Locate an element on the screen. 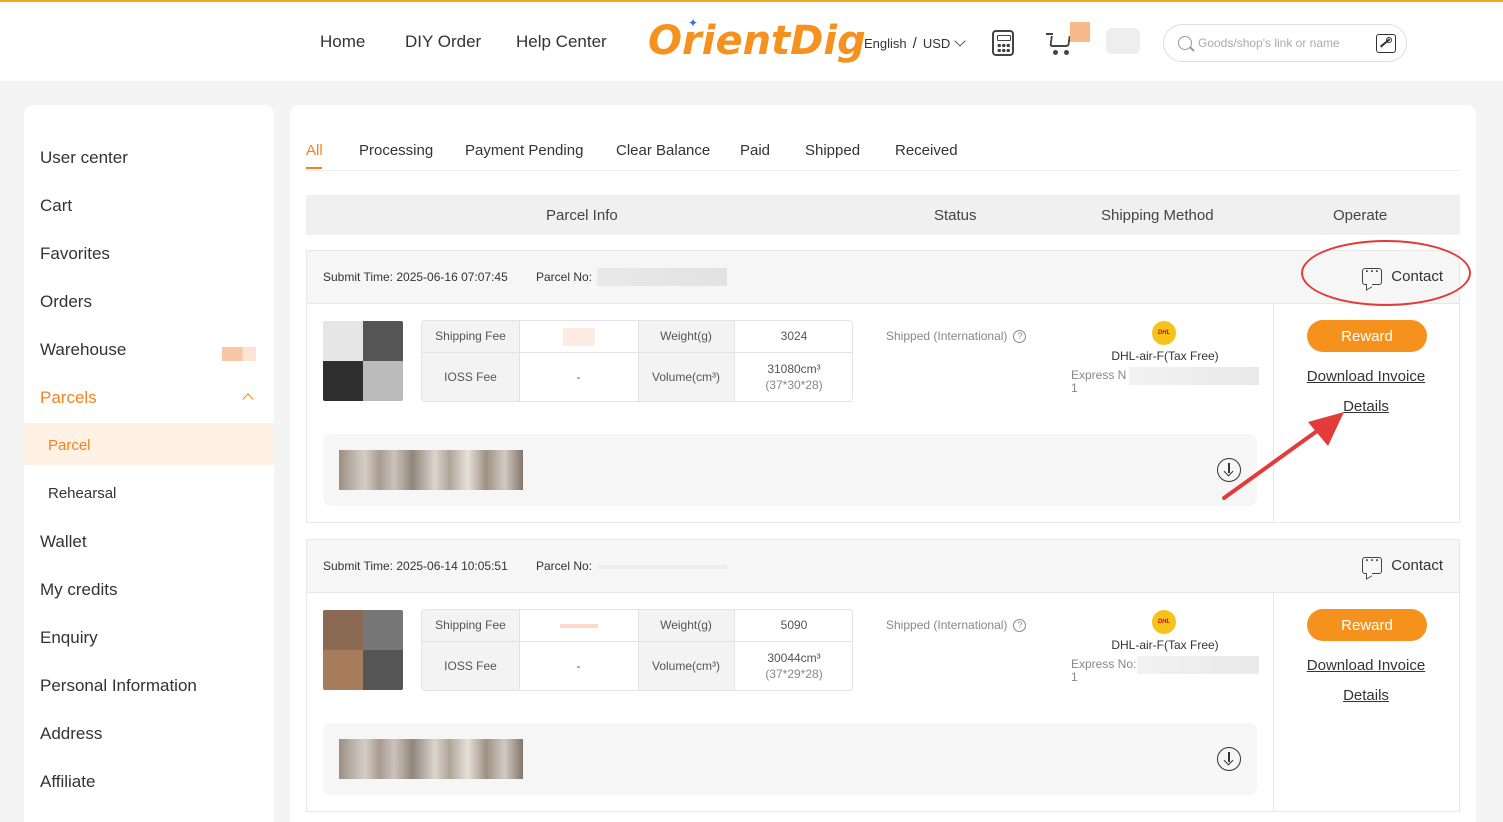 This screenshot has height=822, width=1503. volume-cell: 30044cm³ (37*29*28) is located at coordinates (793, 665).